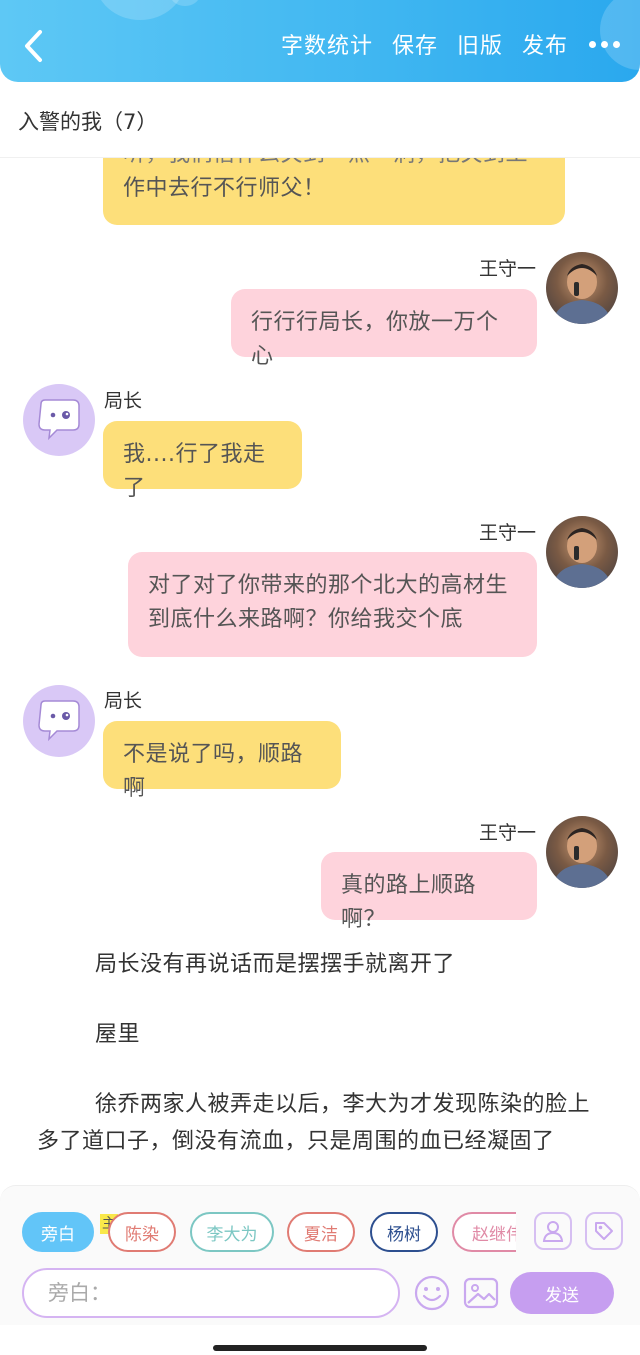 This screenshot has height=1355, width=640. What do you see at coordinates (117, 1035) in the screenshot?
I see `narration-text: 屋里` at bounding box center [117, 1035].